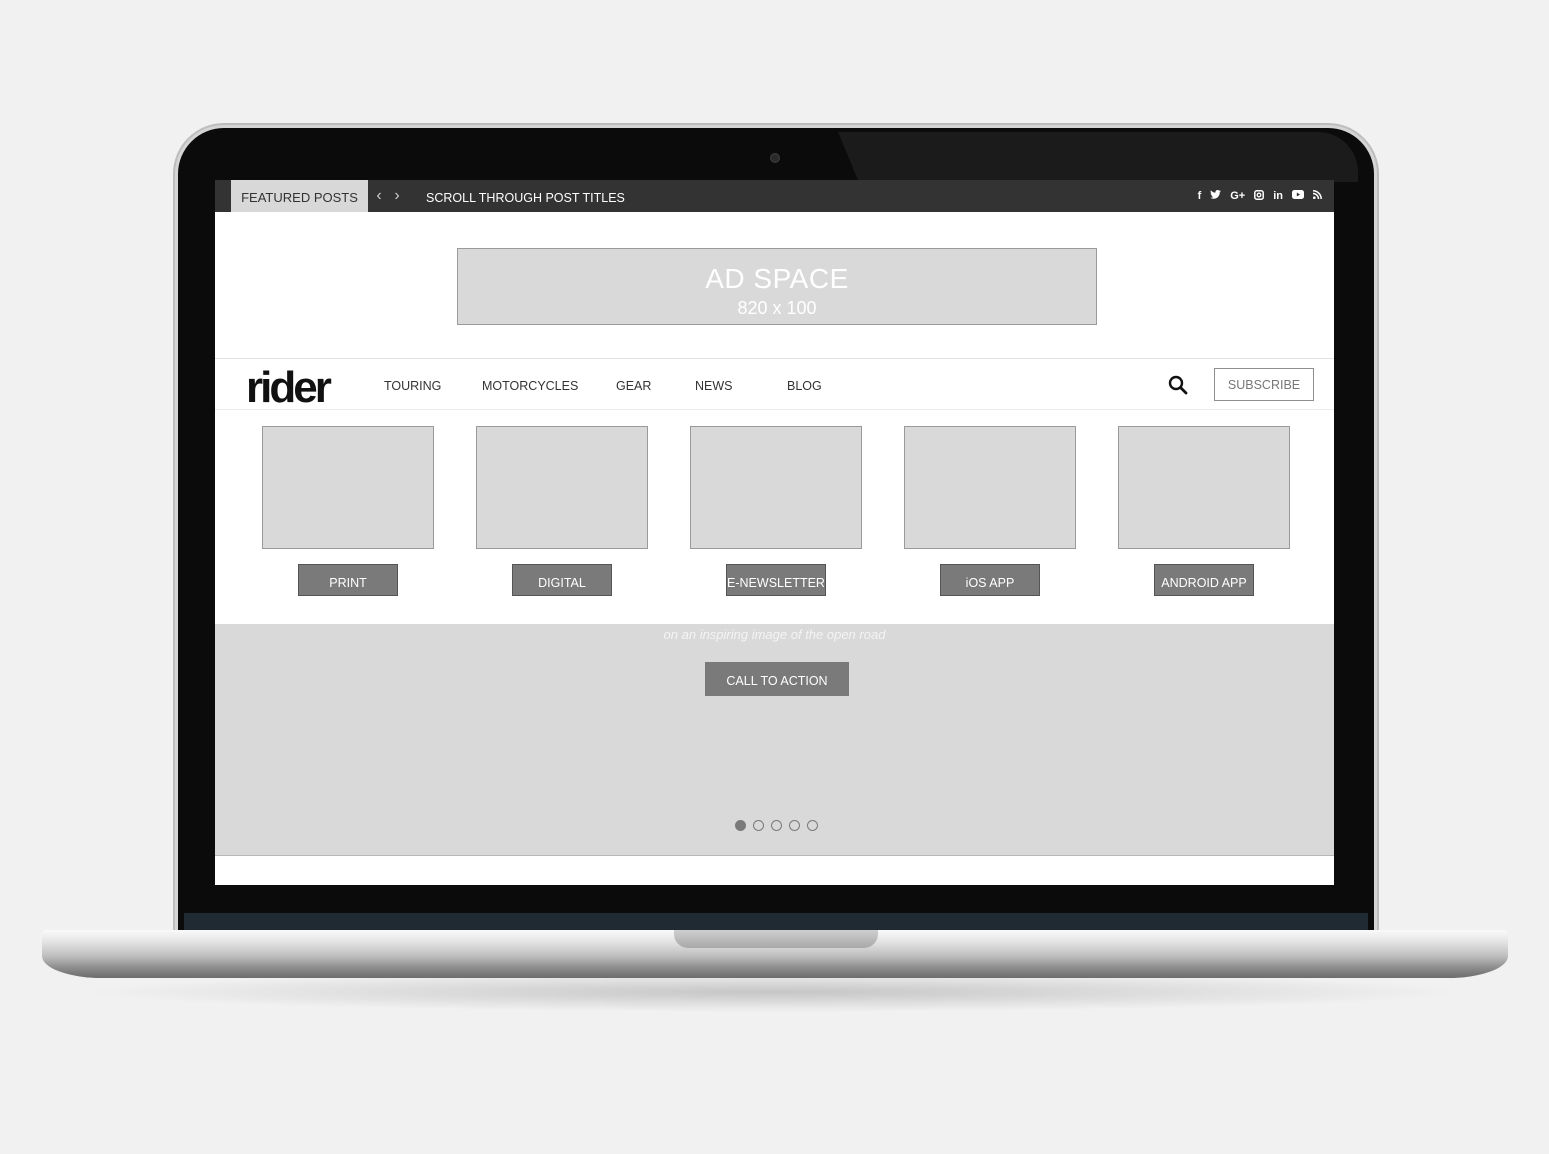 This screenshot has width=1549, height=1154. What do you see at coordinates (775, 992) in the screenshot?
I see `laptop-shadow` at bounding box center [775, 992].